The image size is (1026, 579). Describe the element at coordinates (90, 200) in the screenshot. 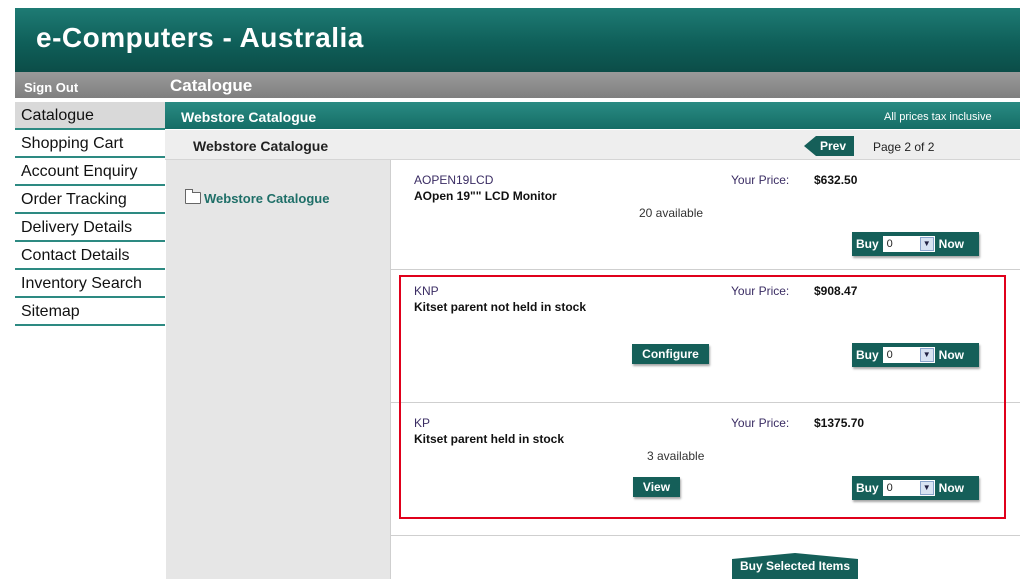

I see `sidebar-item-order-tracking: Order Tracking` at that location.